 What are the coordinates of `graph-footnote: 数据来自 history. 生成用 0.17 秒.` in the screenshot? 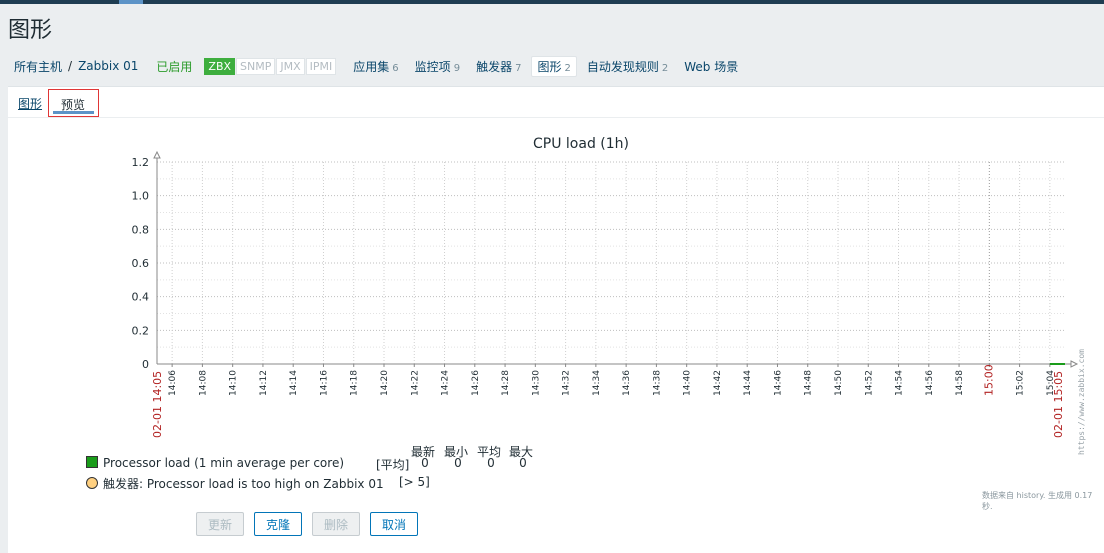 It's located at (1037, 501).